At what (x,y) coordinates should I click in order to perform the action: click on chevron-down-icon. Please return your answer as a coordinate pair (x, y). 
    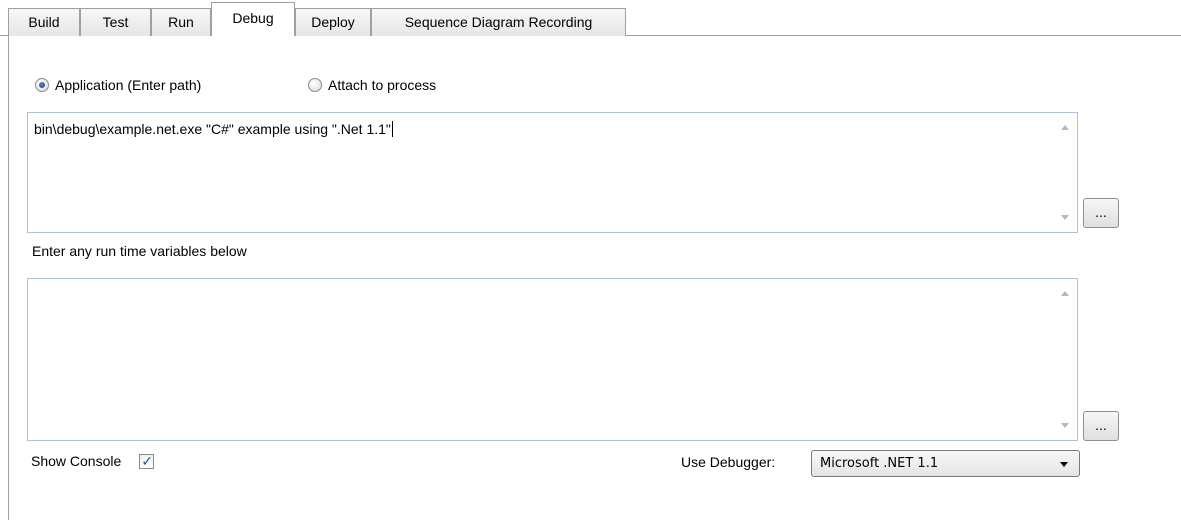
    Looking at the image, I should click on (1064, 464).